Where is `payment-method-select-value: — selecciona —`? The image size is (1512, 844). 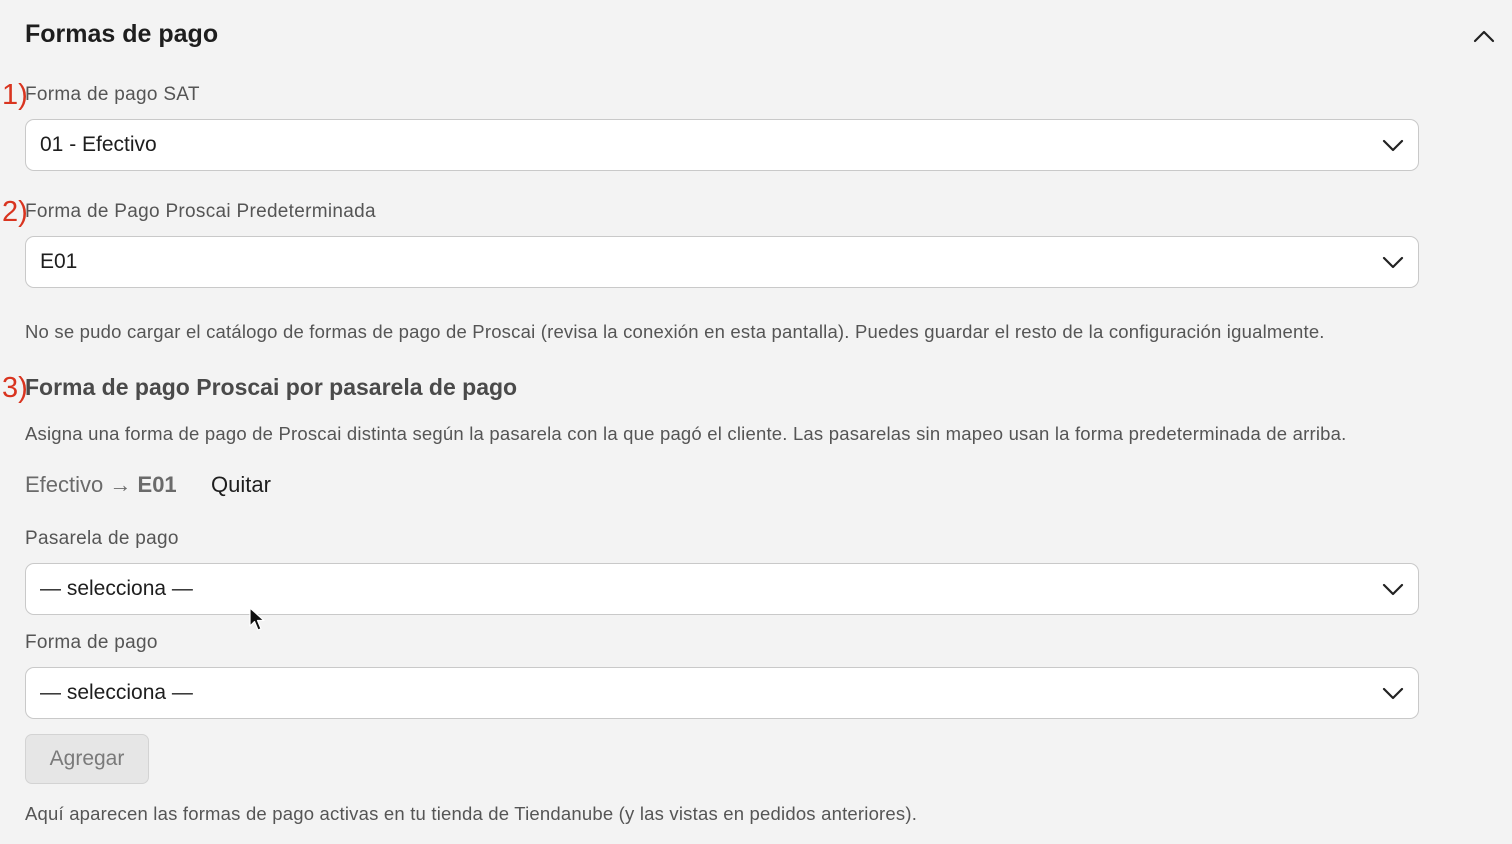
payment-method-select-value: — selecciona — is located at coordinates (116, 692).